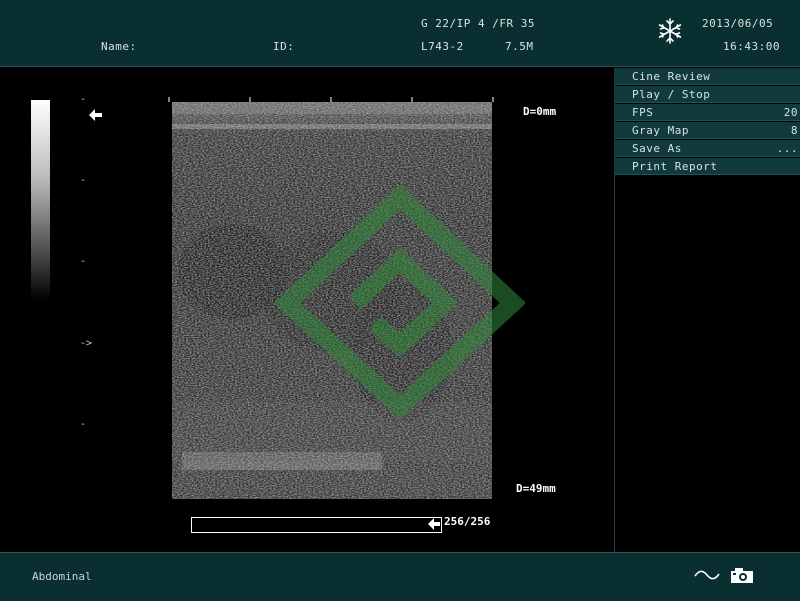 The image size is (800, 601). Describe the element at coordinates (40, 200) in the screenshot. I see `grayscale-bar` at that location.